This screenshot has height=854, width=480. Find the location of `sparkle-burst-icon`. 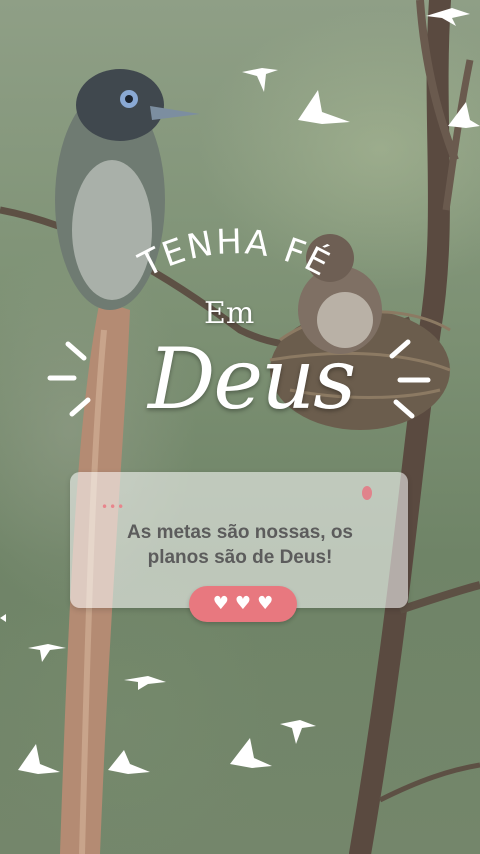

sparkle-burst-icon is located at coordinates (69, 379).